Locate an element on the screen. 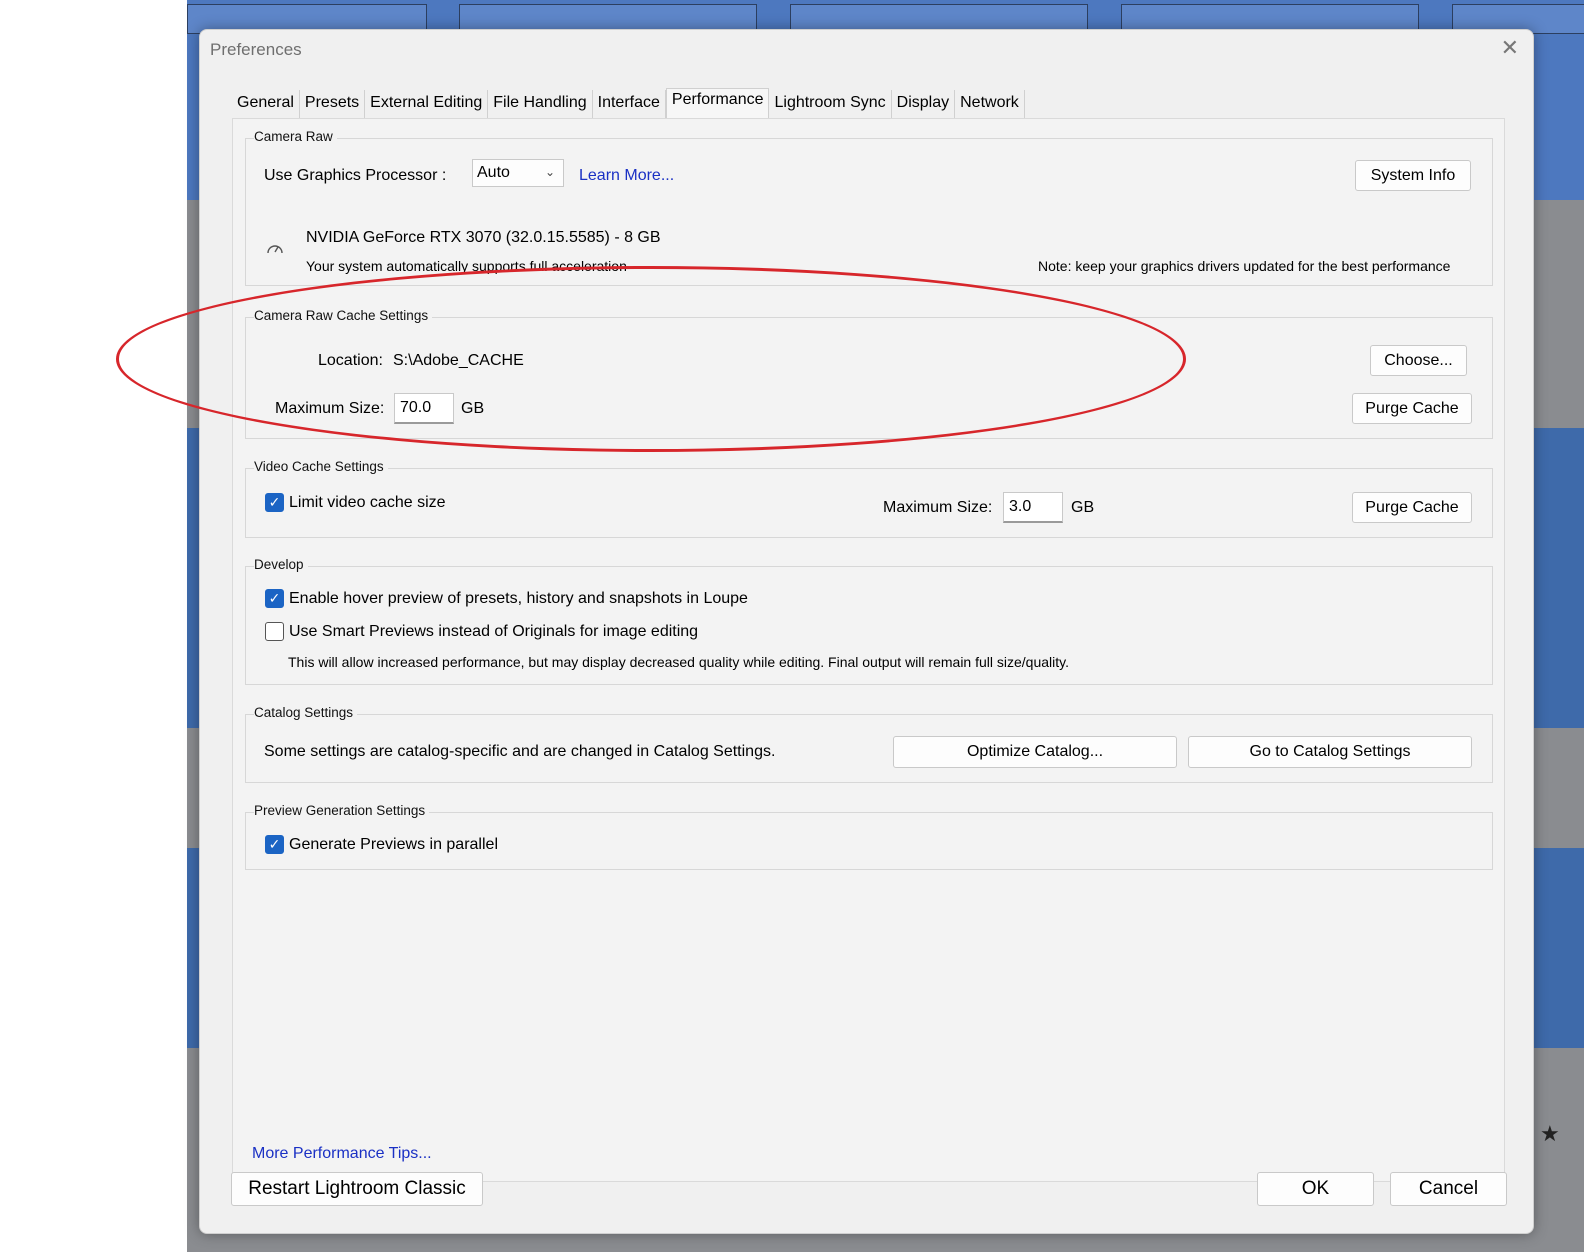  chevron-down-icon: ⌄ is located at coordinates (549, 172).